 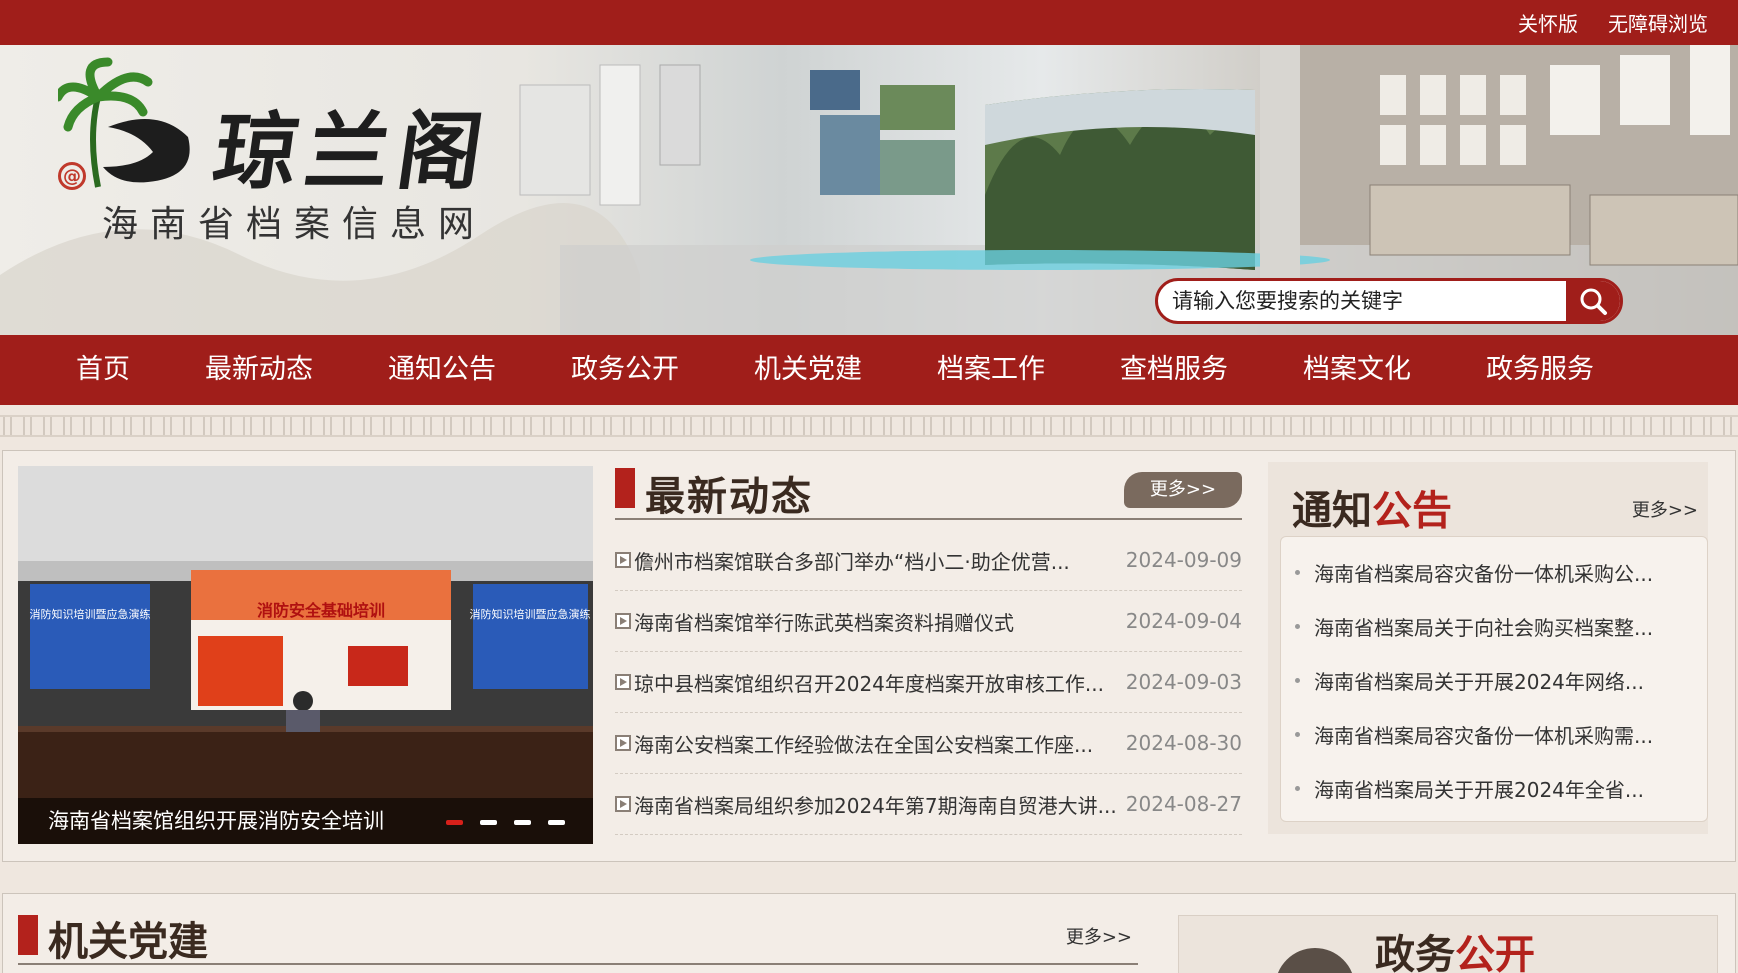 I want to click on notice-title: 通知公告, so click(x=1372, y=507).